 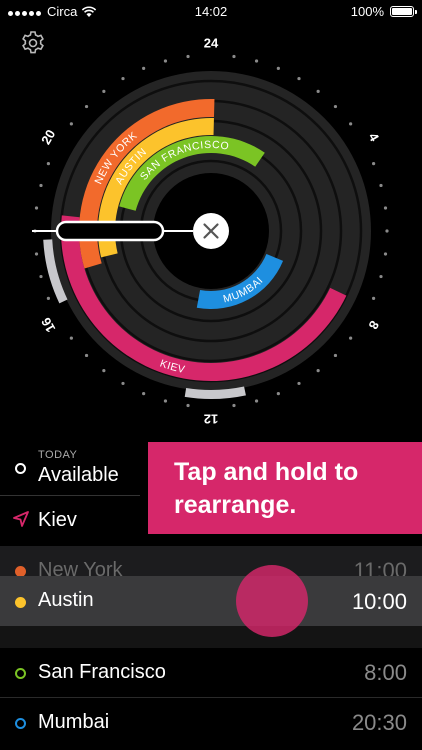 I want to click on hour-label: 16, so click(x=48, y=325).